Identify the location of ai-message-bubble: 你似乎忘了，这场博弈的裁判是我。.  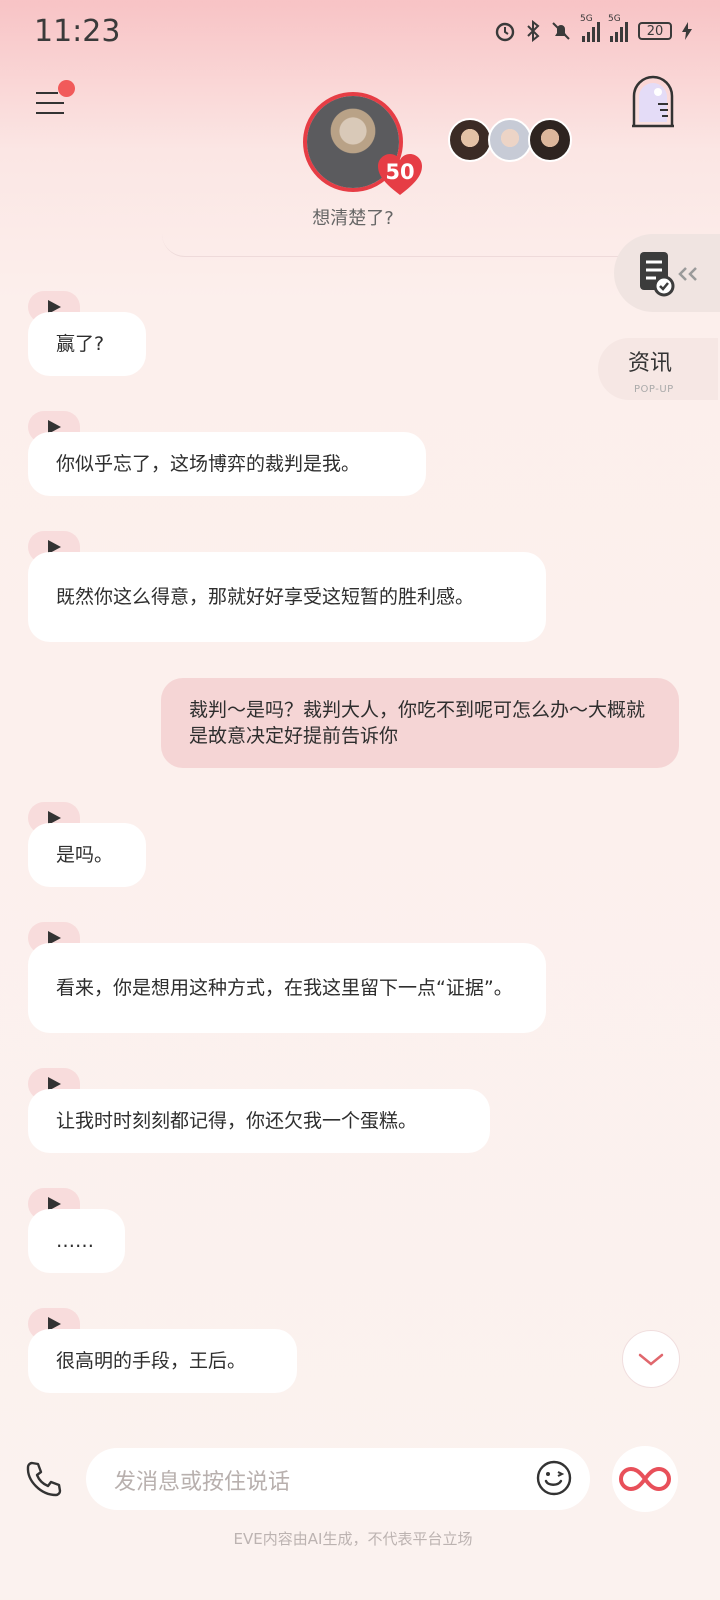
(227, 464).